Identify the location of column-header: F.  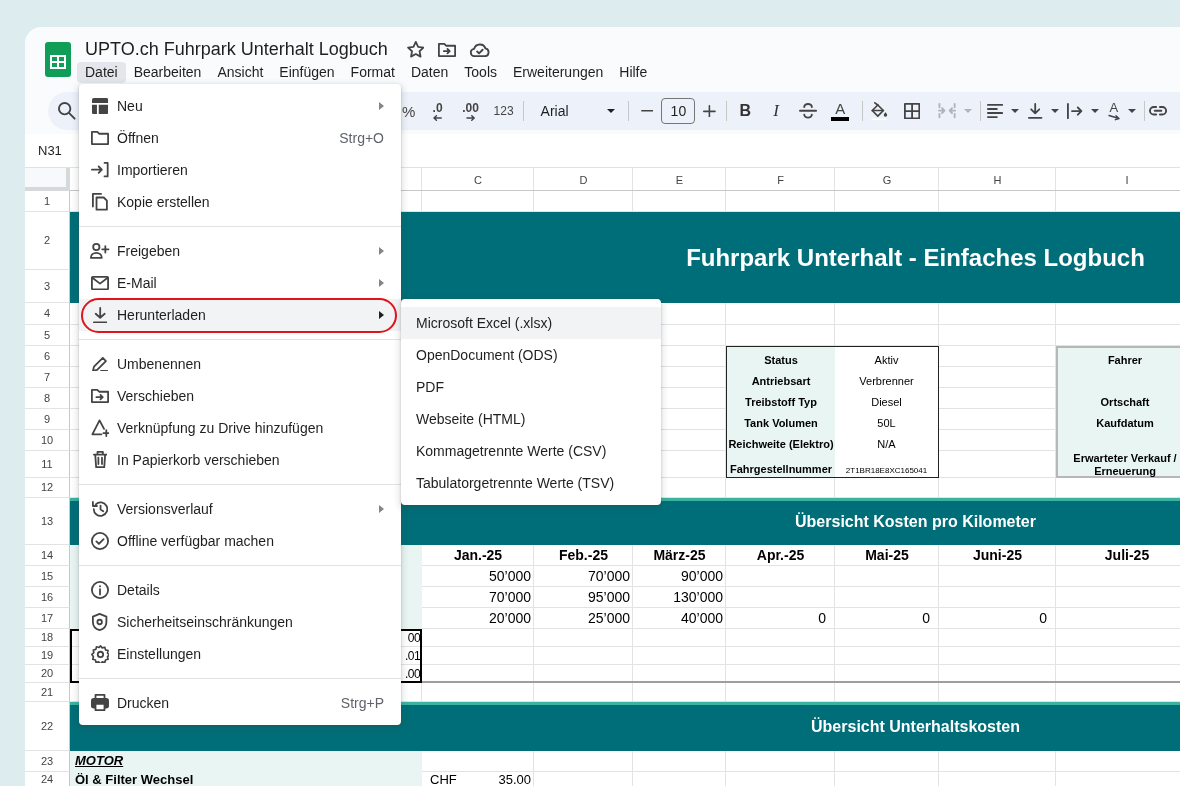
(780, 179).